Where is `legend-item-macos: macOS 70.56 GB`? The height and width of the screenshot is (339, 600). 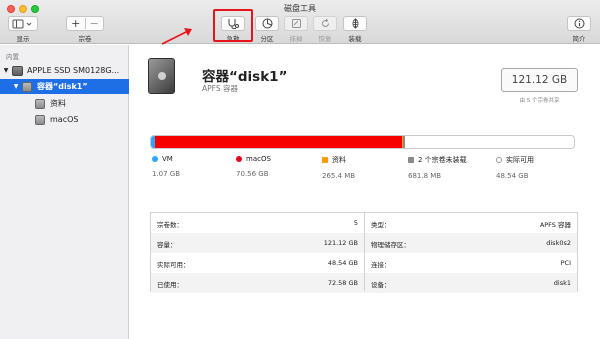 legend-item-macos: macOS 70.56 GB is located at coordinates (253, 166).